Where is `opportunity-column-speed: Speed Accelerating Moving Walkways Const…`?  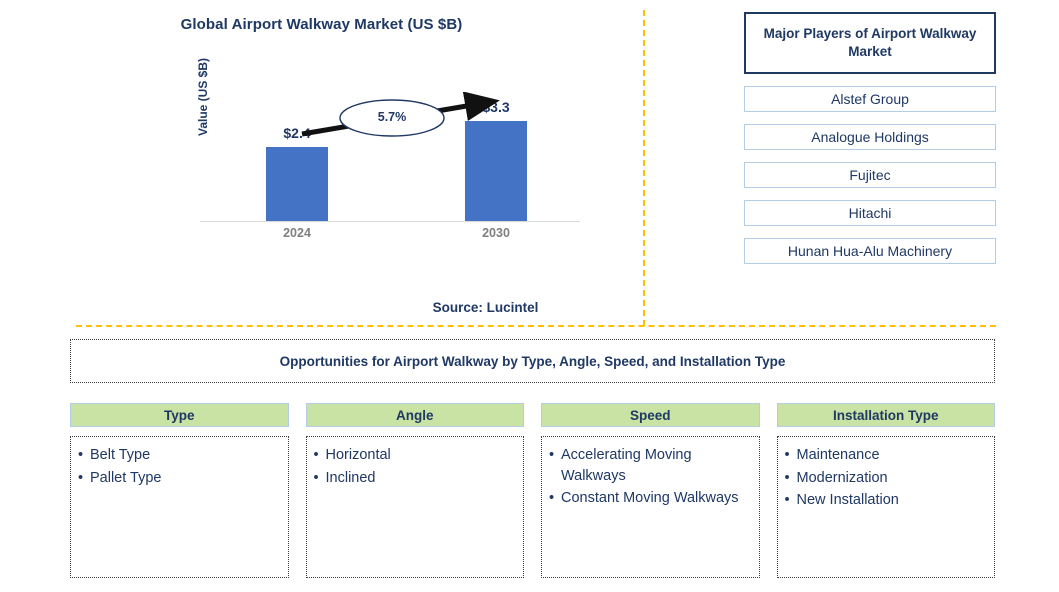
opportunity-column-speed: Speed Accelerating Moving Walkways Const… is located at coordinates (650, 490).